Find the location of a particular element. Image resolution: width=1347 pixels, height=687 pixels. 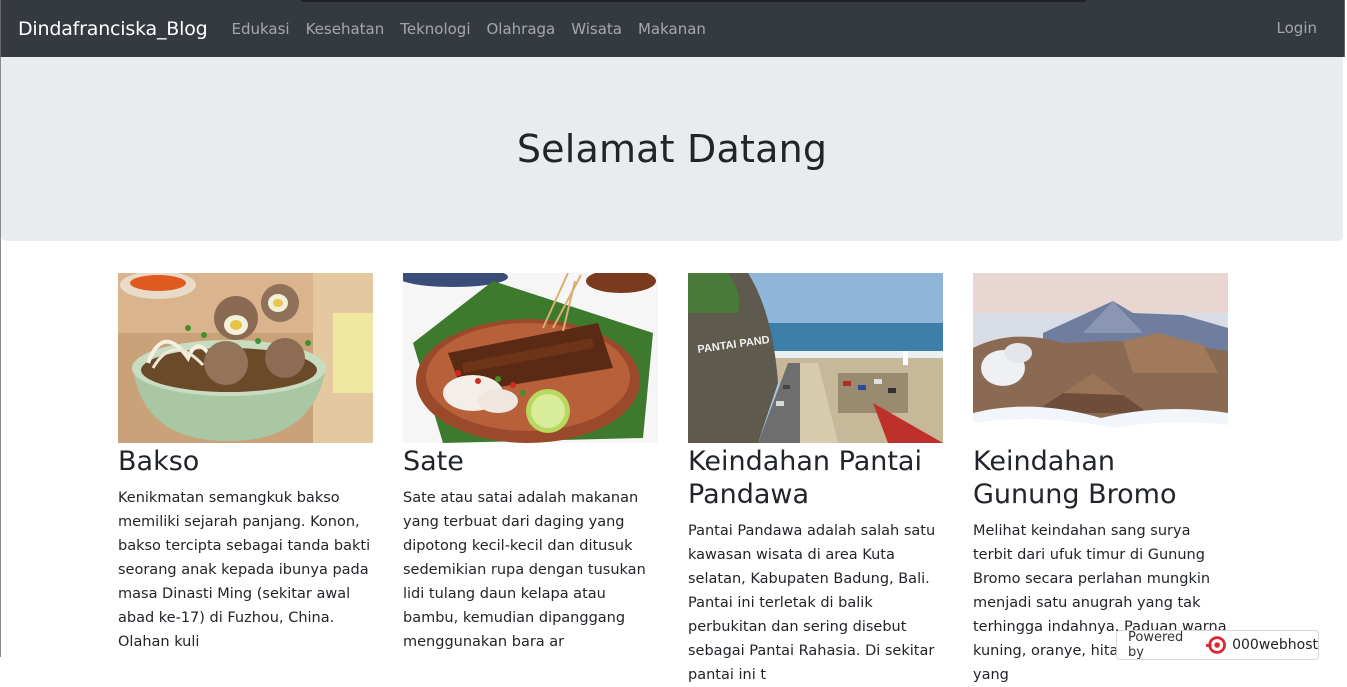

login-link: Login is located at coordinates (1297, 28).